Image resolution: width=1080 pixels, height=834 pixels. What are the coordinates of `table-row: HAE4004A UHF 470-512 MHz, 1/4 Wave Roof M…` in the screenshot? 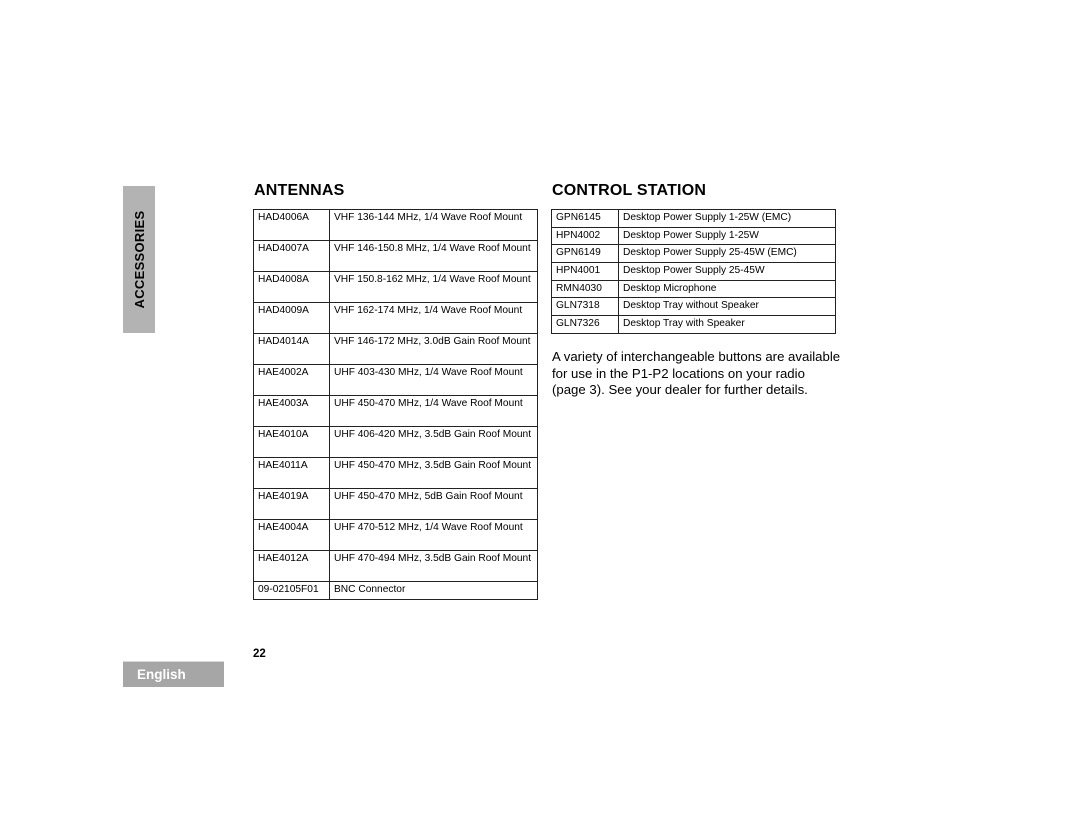 It's located at (395, 535).